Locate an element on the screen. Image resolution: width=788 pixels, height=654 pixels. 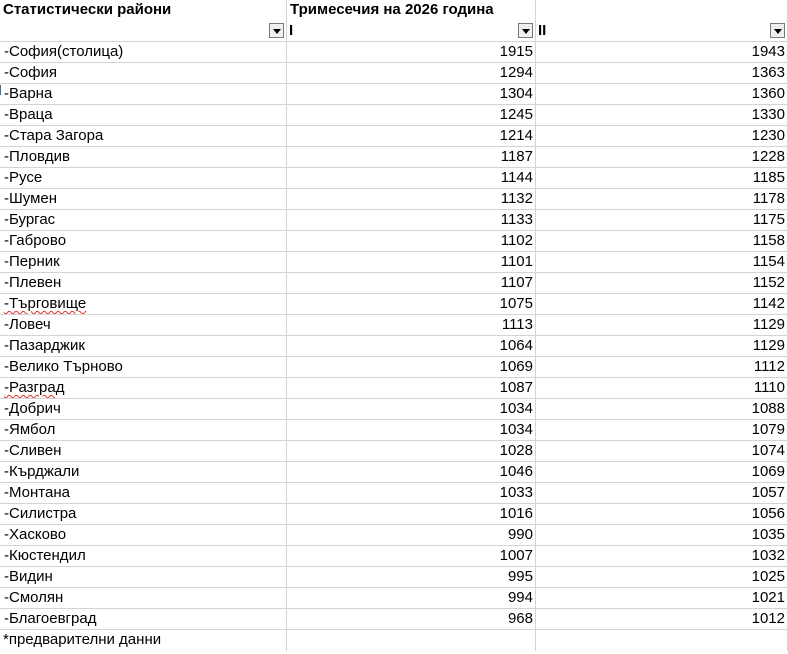
table-row-region: -Враца is located at coordinates (143, 115).